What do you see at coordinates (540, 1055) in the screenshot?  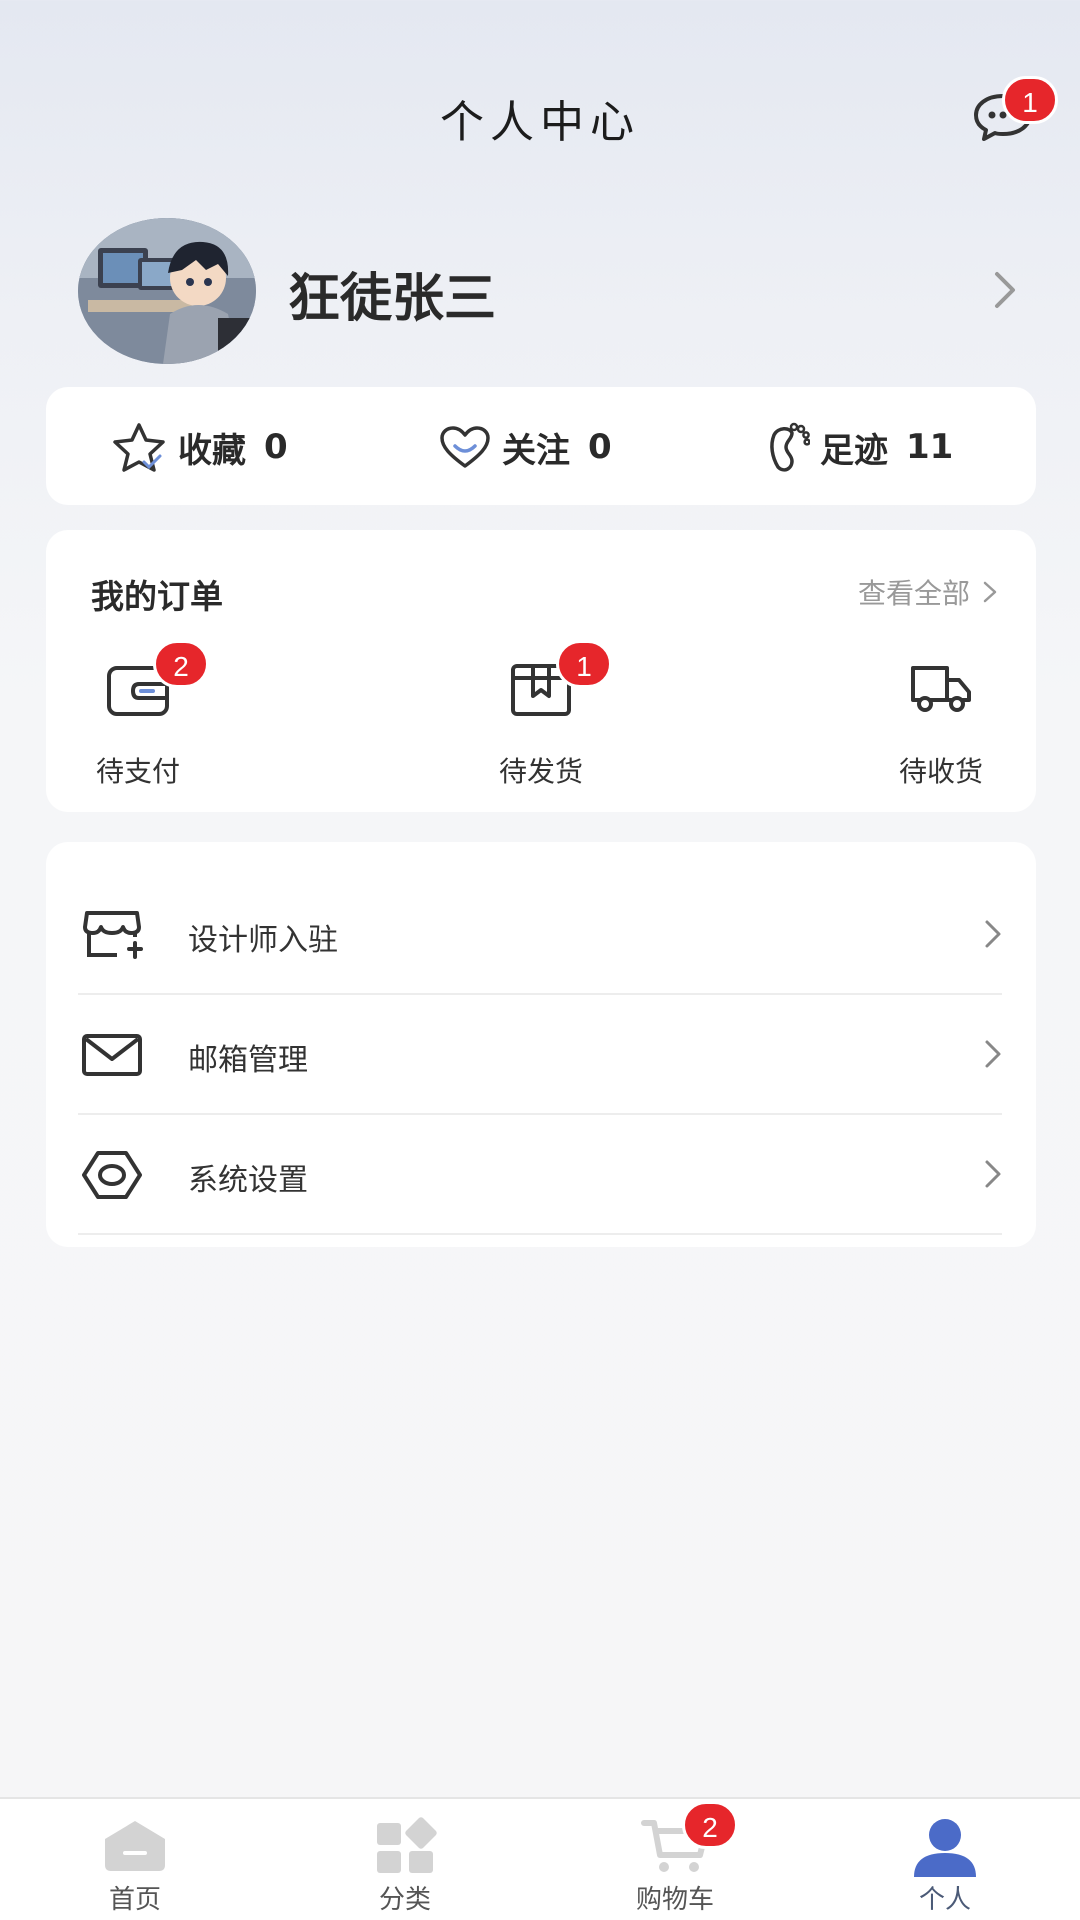 I see `menu-item-mailbox: 邮箱管理` at bounding box center [540, 1055].